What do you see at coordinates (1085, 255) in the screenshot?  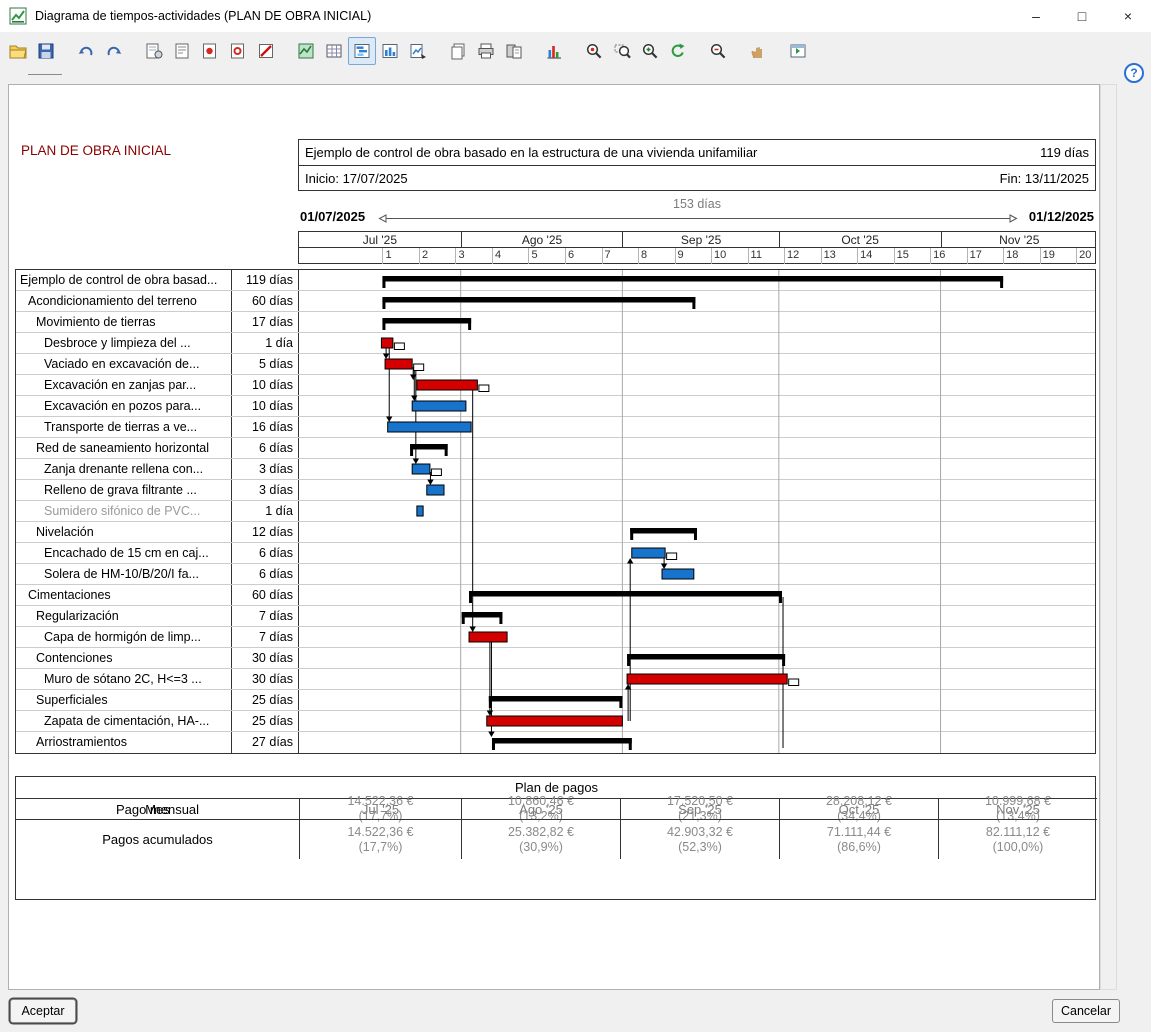 I see `week-number: 20` at bounding box center [1085, 255].